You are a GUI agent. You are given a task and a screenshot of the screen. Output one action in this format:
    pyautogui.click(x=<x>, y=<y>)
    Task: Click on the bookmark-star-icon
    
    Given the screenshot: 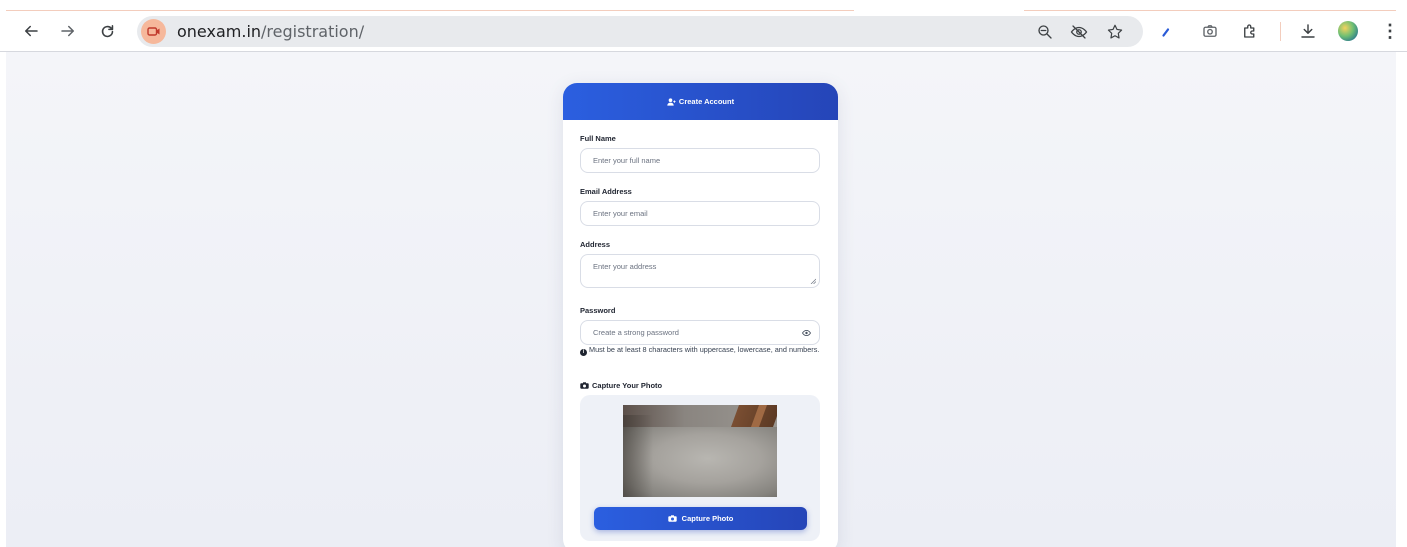 What is the action you would take?
    pyautogui.click(x=1115, y=32)
    